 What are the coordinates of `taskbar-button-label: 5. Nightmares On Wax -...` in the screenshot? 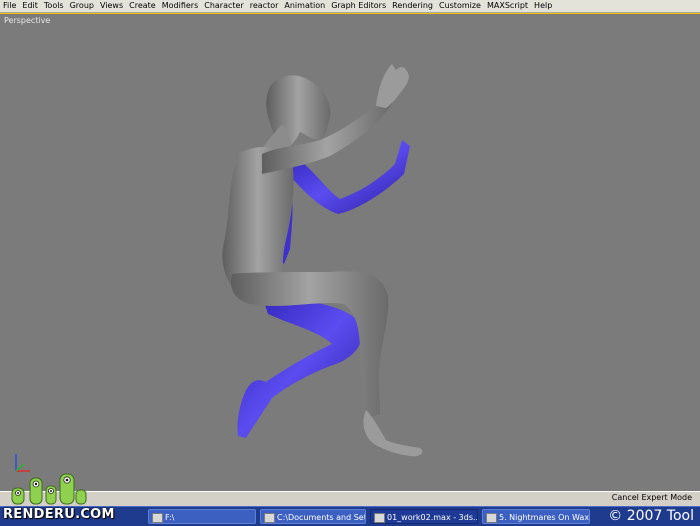 It's located at (544, 517).